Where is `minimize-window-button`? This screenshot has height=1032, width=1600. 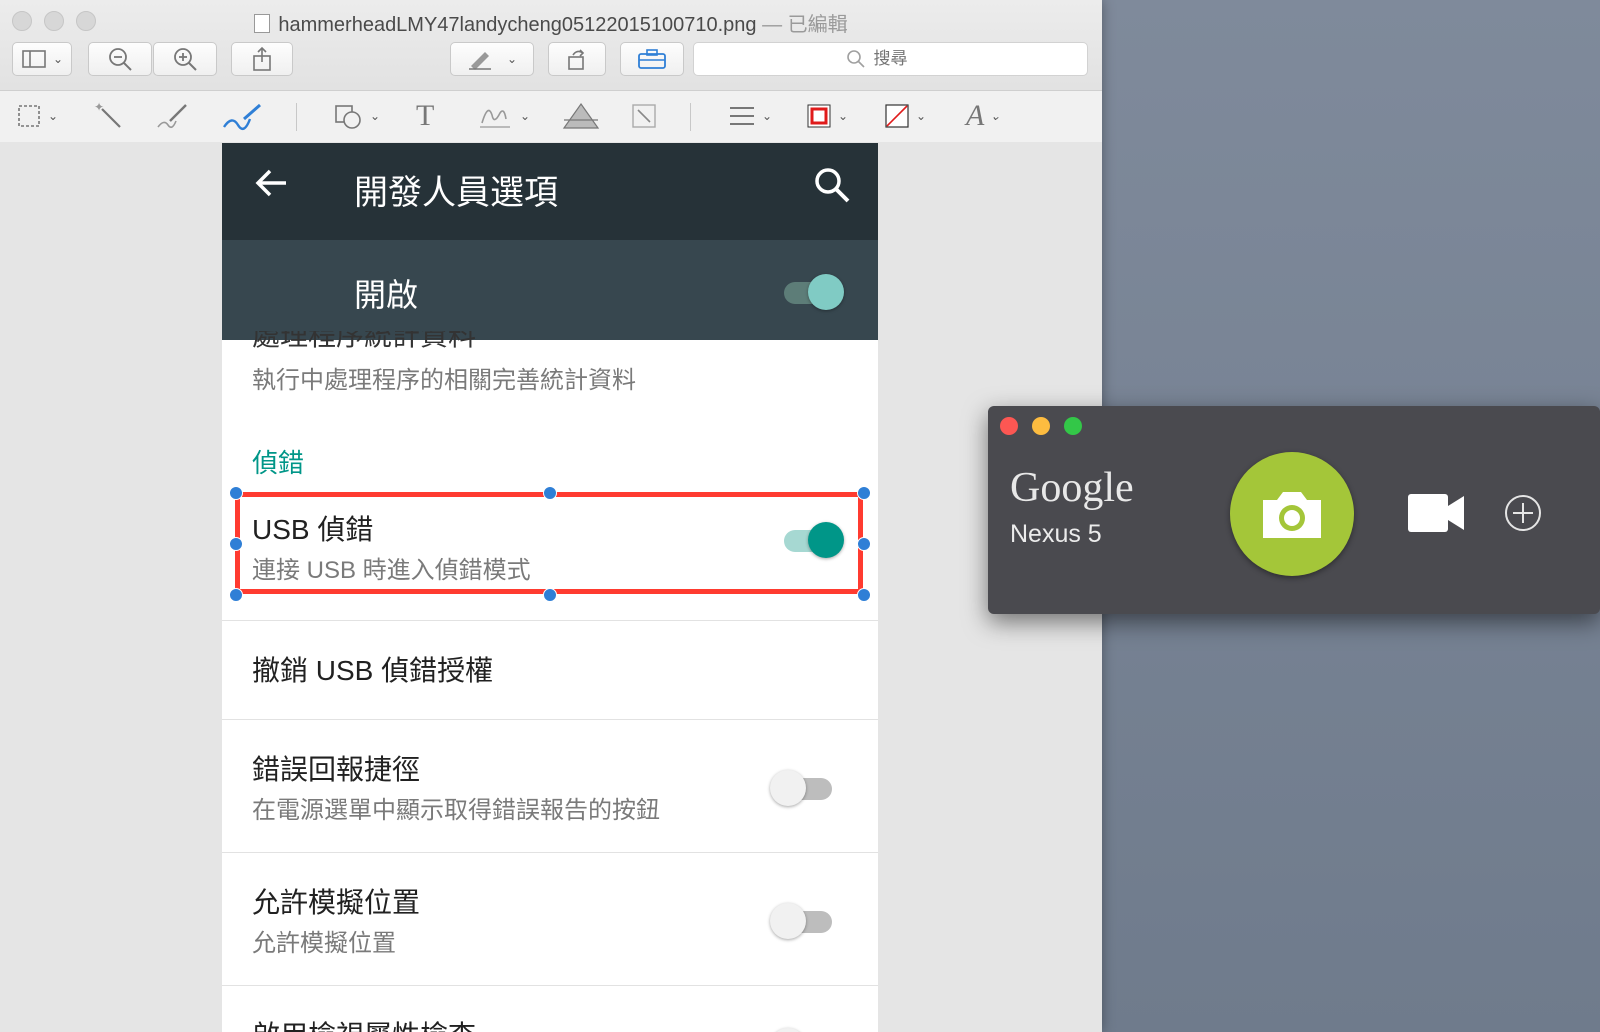 minimize-window-button is located at coordinates (1041, 426).